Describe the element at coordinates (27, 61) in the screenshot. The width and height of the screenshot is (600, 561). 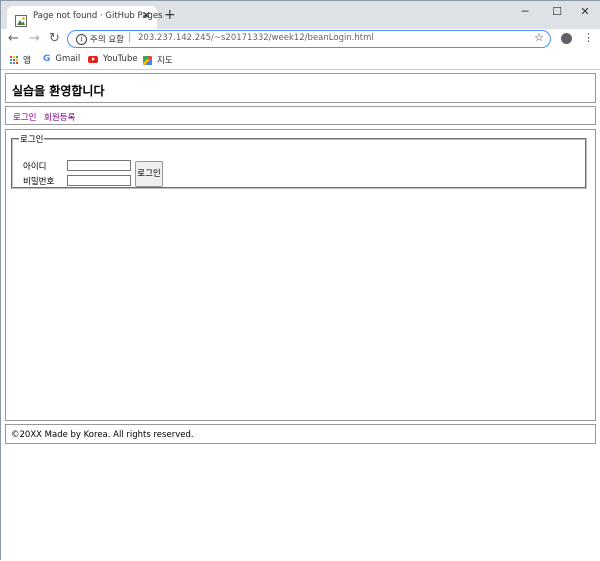
I see `bookmark-label: 앱` at that location.